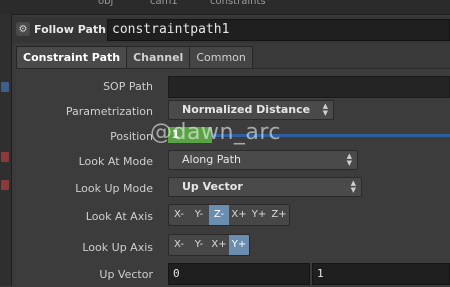 The height and width of the screenshot is (287, 450). I want to click on look-at-axis-buttons: X- Y- Z- X+ Y+ Z+, so click(229, 215).